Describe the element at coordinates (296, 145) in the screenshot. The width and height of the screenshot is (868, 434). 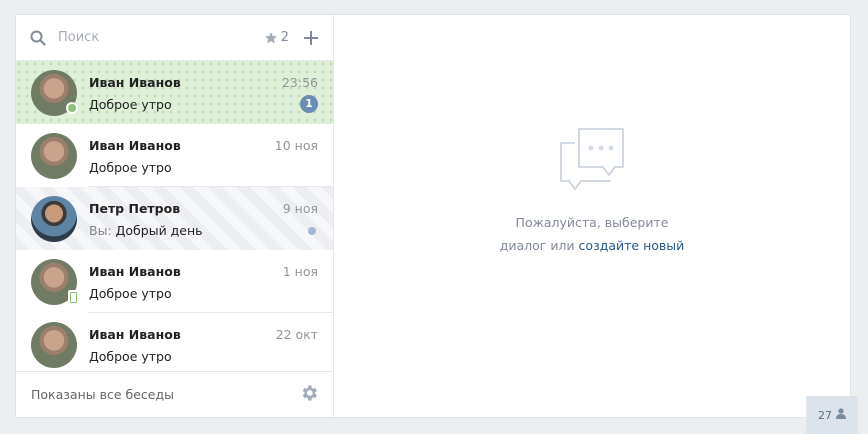
I see `dialog-time: 10 ноя` at that location.